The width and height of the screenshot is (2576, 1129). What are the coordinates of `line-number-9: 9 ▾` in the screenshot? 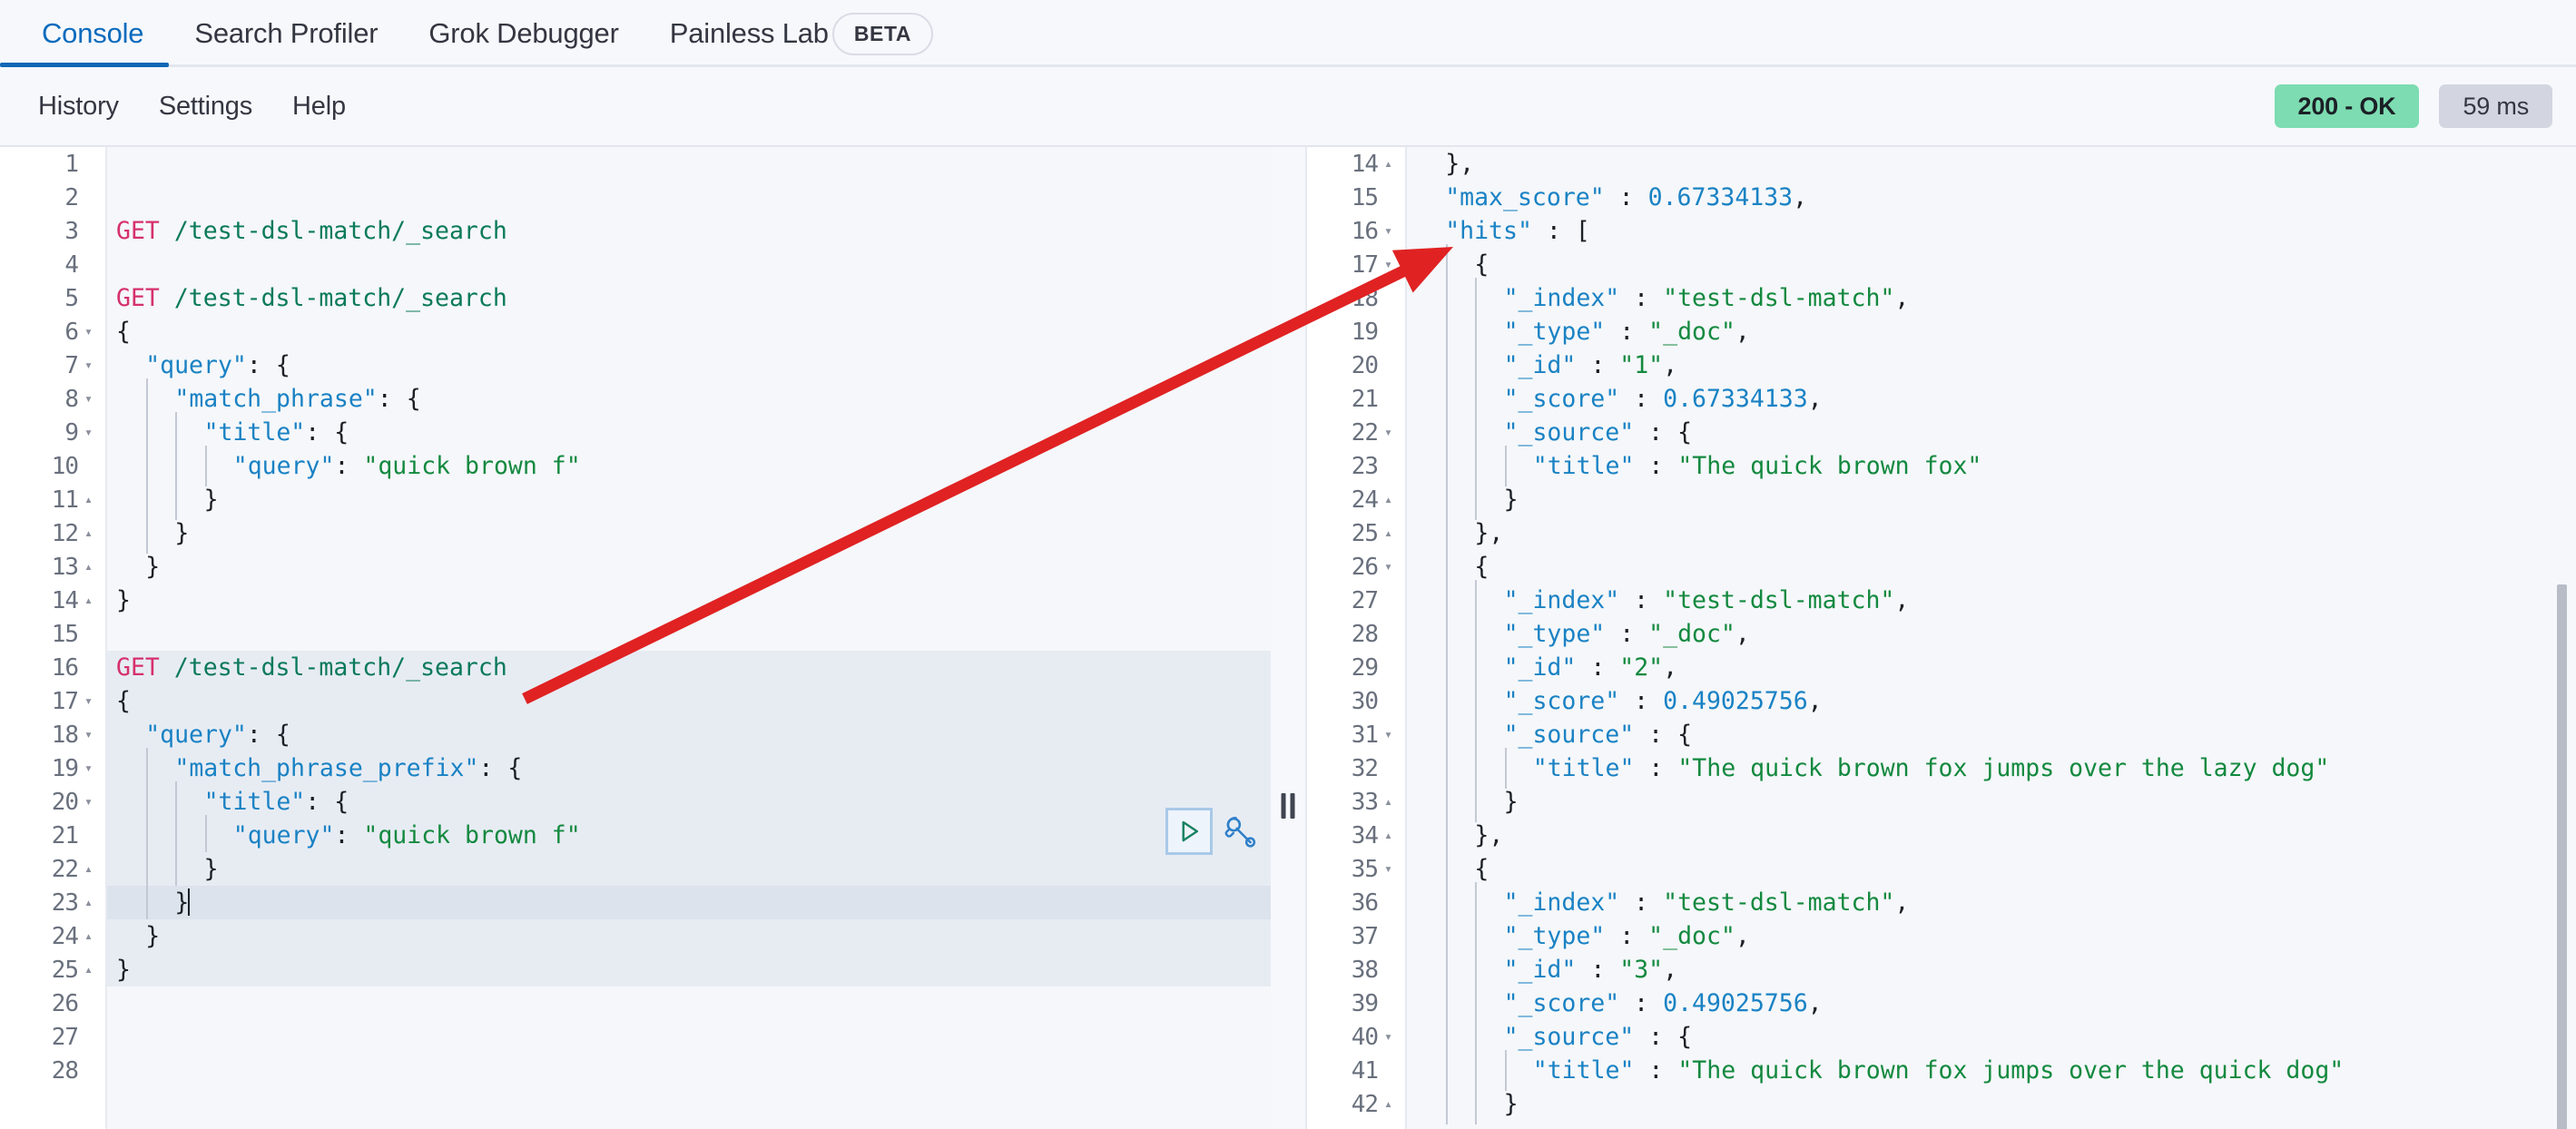 It's located at (52, 432).